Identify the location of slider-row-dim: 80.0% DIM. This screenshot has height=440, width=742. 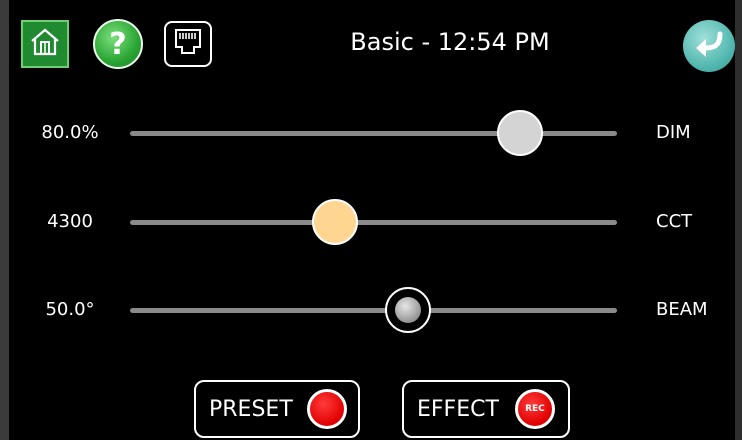
(371, 133).